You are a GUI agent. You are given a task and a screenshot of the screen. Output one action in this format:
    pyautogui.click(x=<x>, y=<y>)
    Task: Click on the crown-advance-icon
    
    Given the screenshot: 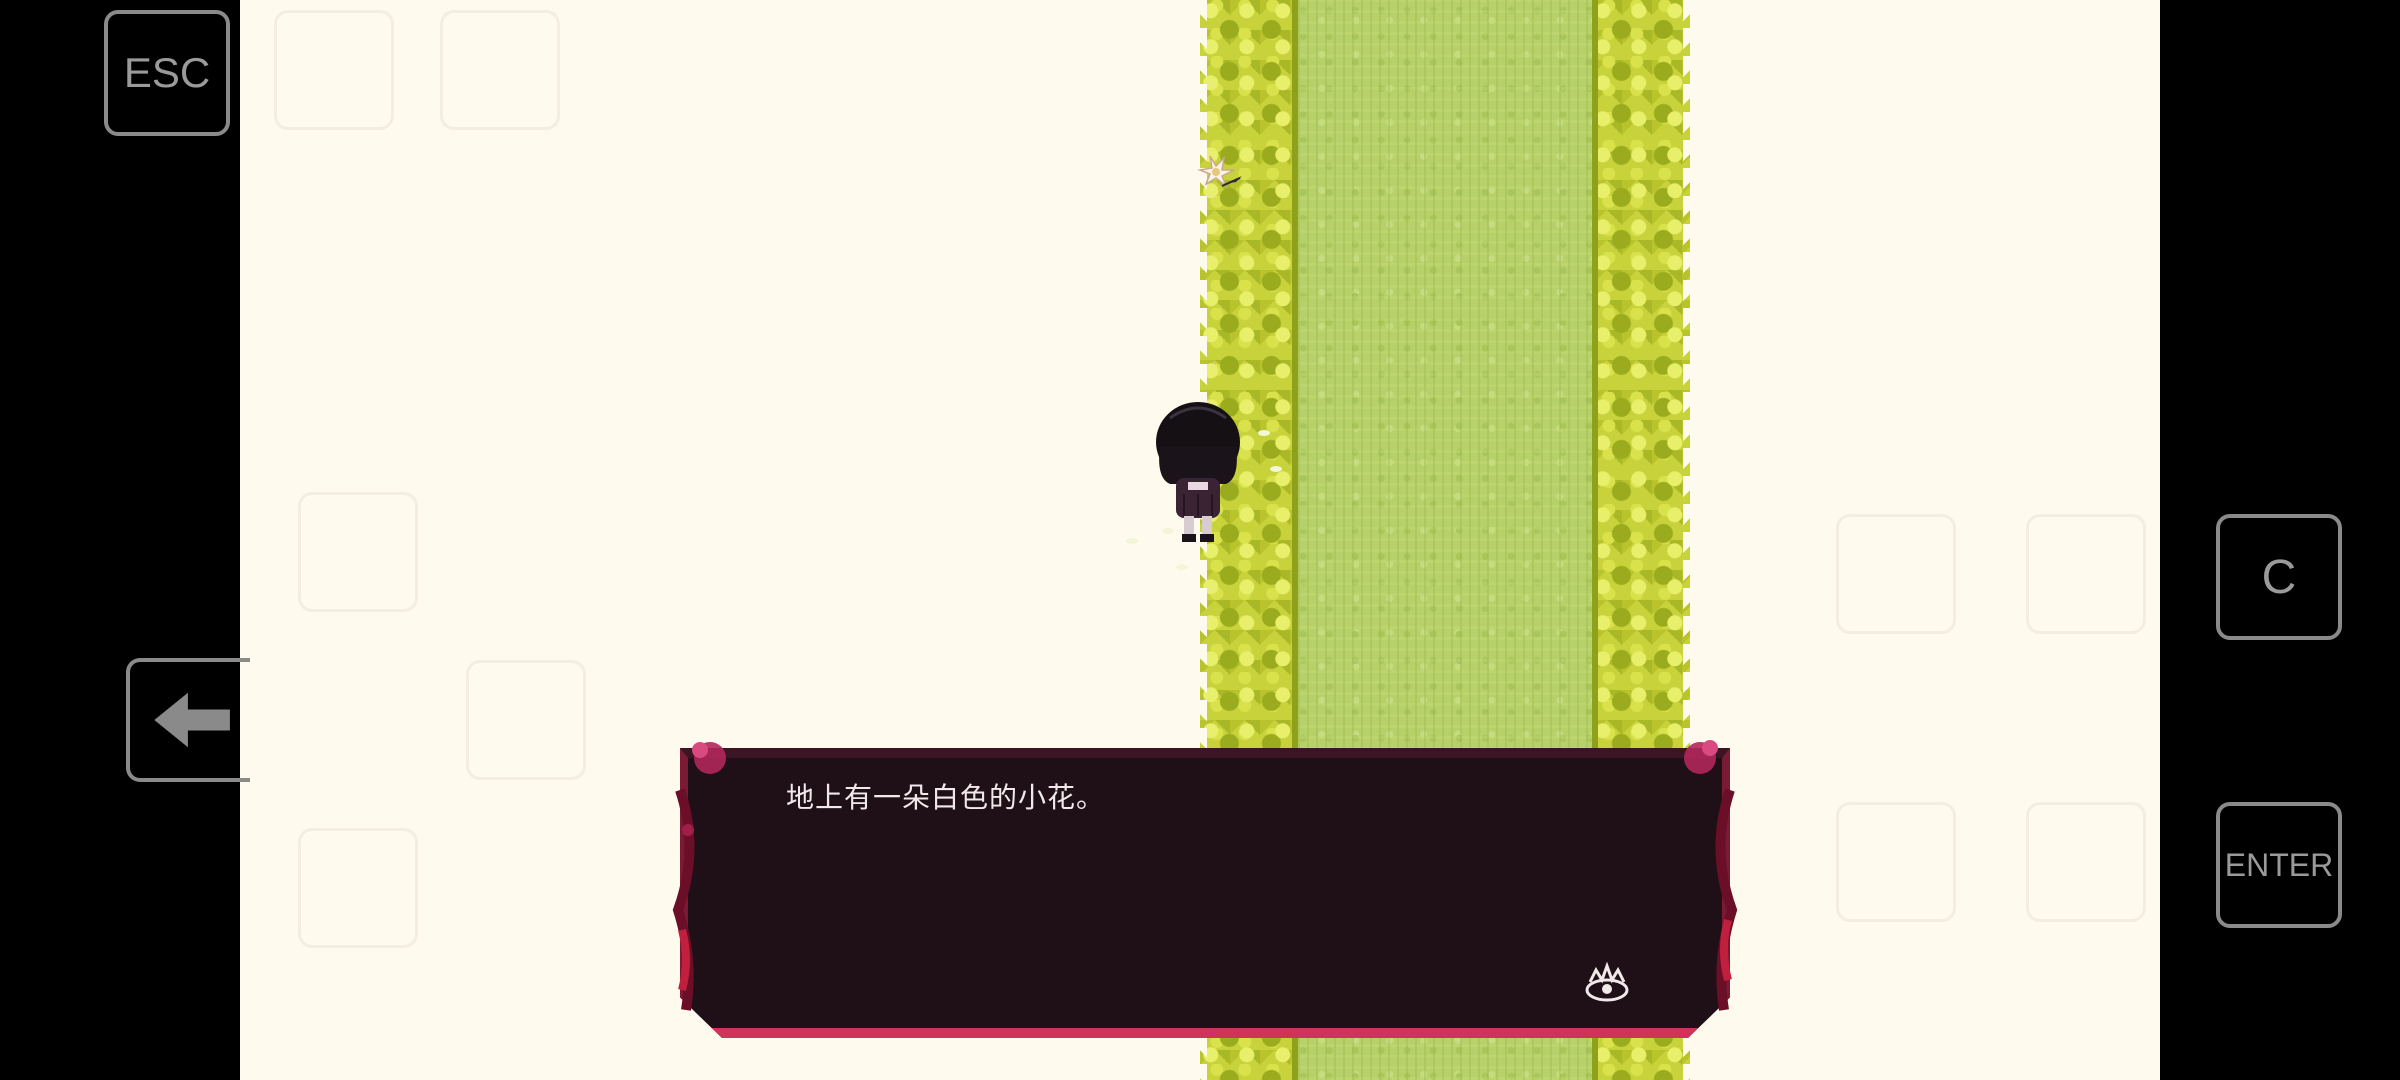 What is the action you would take?
    pyautogui.click(x=1607, y=983)
    